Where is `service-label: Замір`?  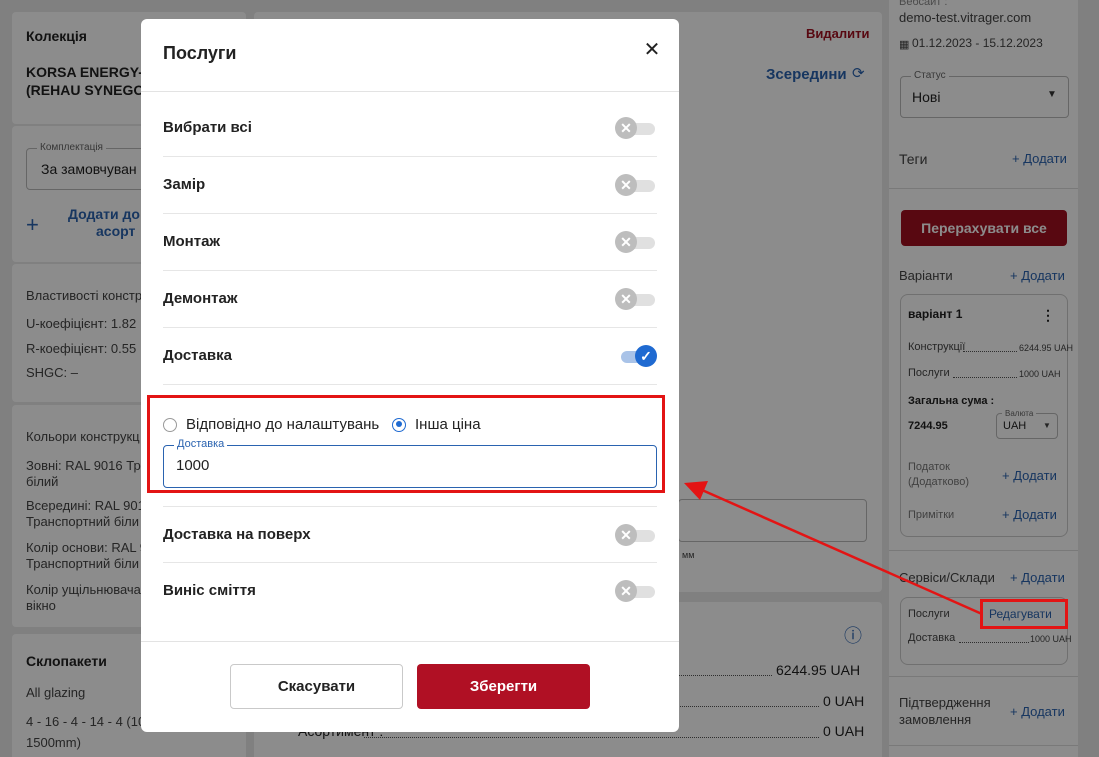 service-label: Замір is located at coordinates (184, 184).